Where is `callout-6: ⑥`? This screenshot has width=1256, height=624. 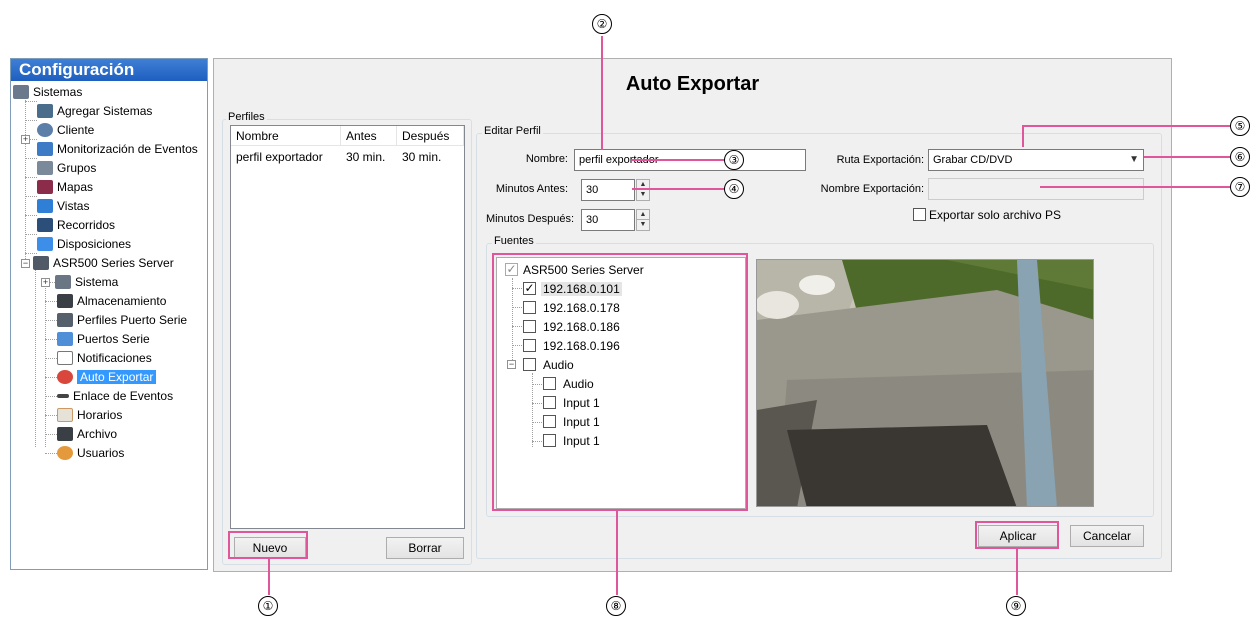 callout-6: ⑥ is located at coordinates (1240, 157).